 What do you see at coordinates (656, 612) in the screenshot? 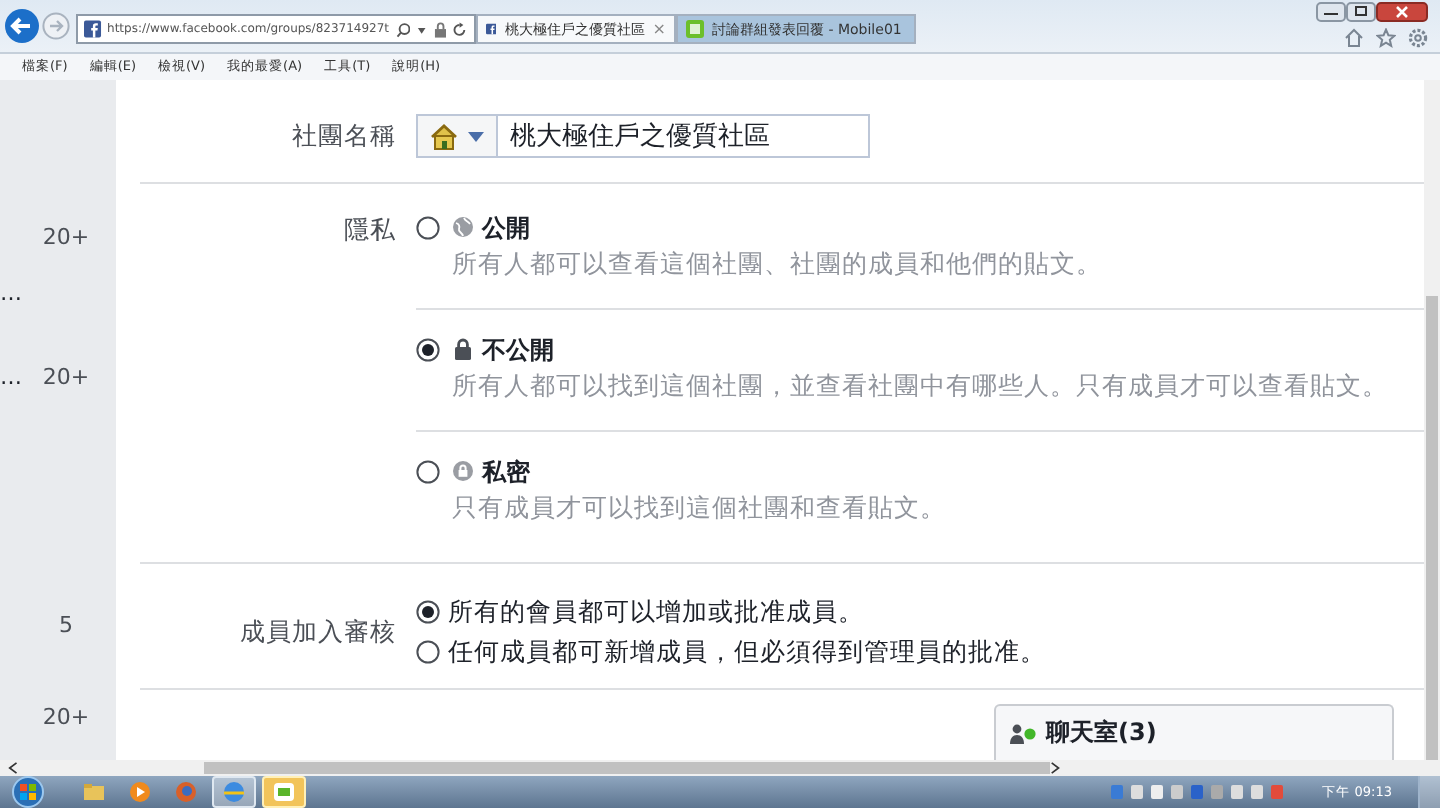
I see `option-label: 所有的會員都可以增加或批准成員。` at bounding box center [656, 612].